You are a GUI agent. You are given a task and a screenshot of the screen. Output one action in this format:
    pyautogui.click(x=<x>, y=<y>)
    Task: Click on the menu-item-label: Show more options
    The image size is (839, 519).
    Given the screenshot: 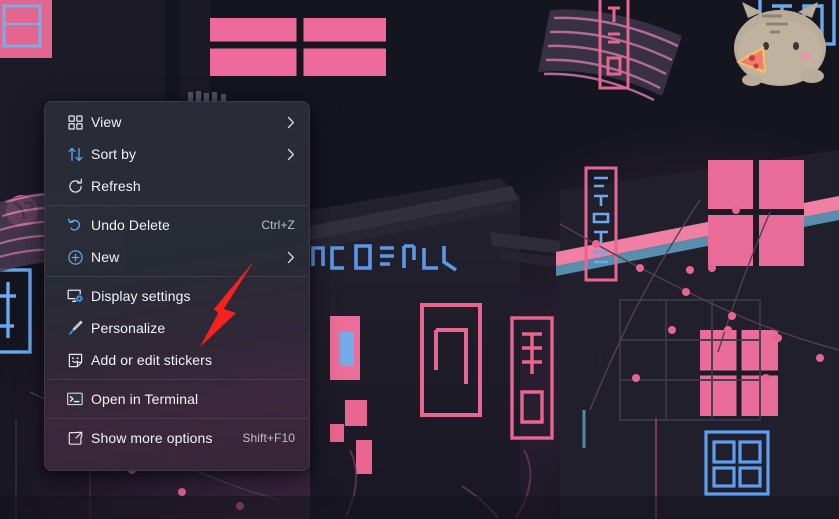 What is the action you would take?
    pyautogui.click(x=152, y=437)
    